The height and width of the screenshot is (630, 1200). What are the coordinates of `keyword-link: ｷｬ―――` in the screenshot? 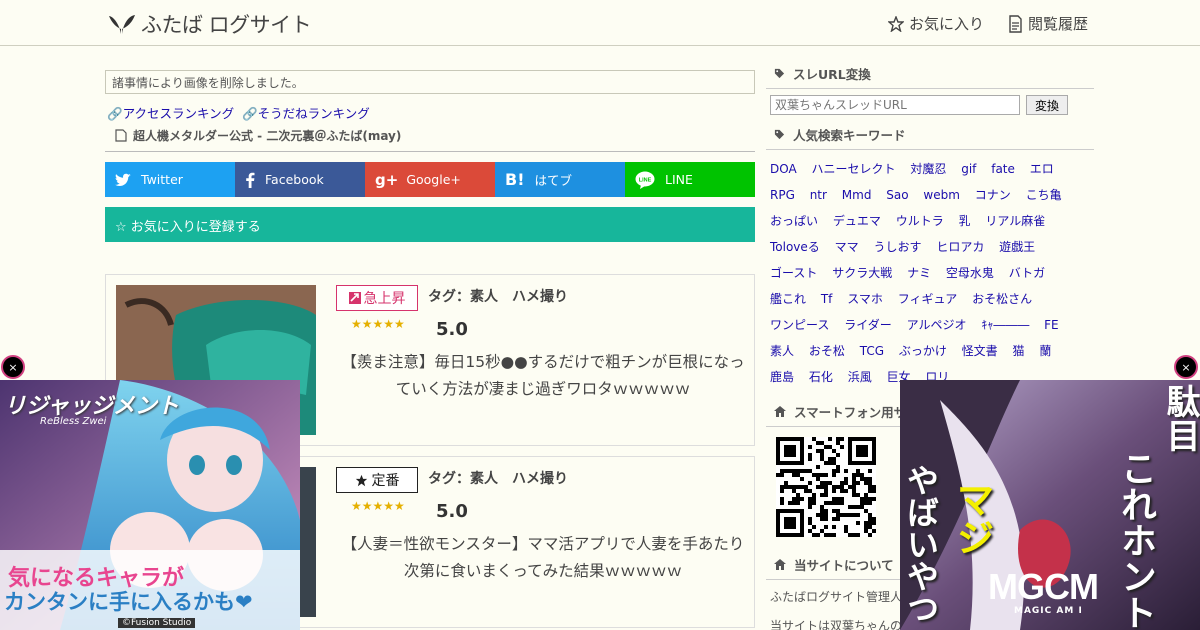 It's located at (1005, 325).